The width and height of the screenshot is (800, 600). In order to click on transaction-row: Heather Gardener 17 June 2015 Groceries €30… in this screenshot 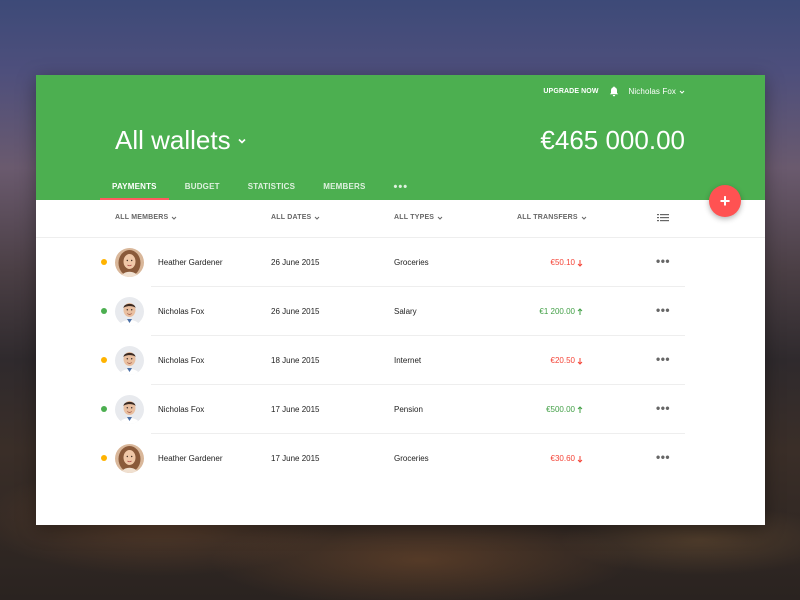, I will do `click(400, 458)`.